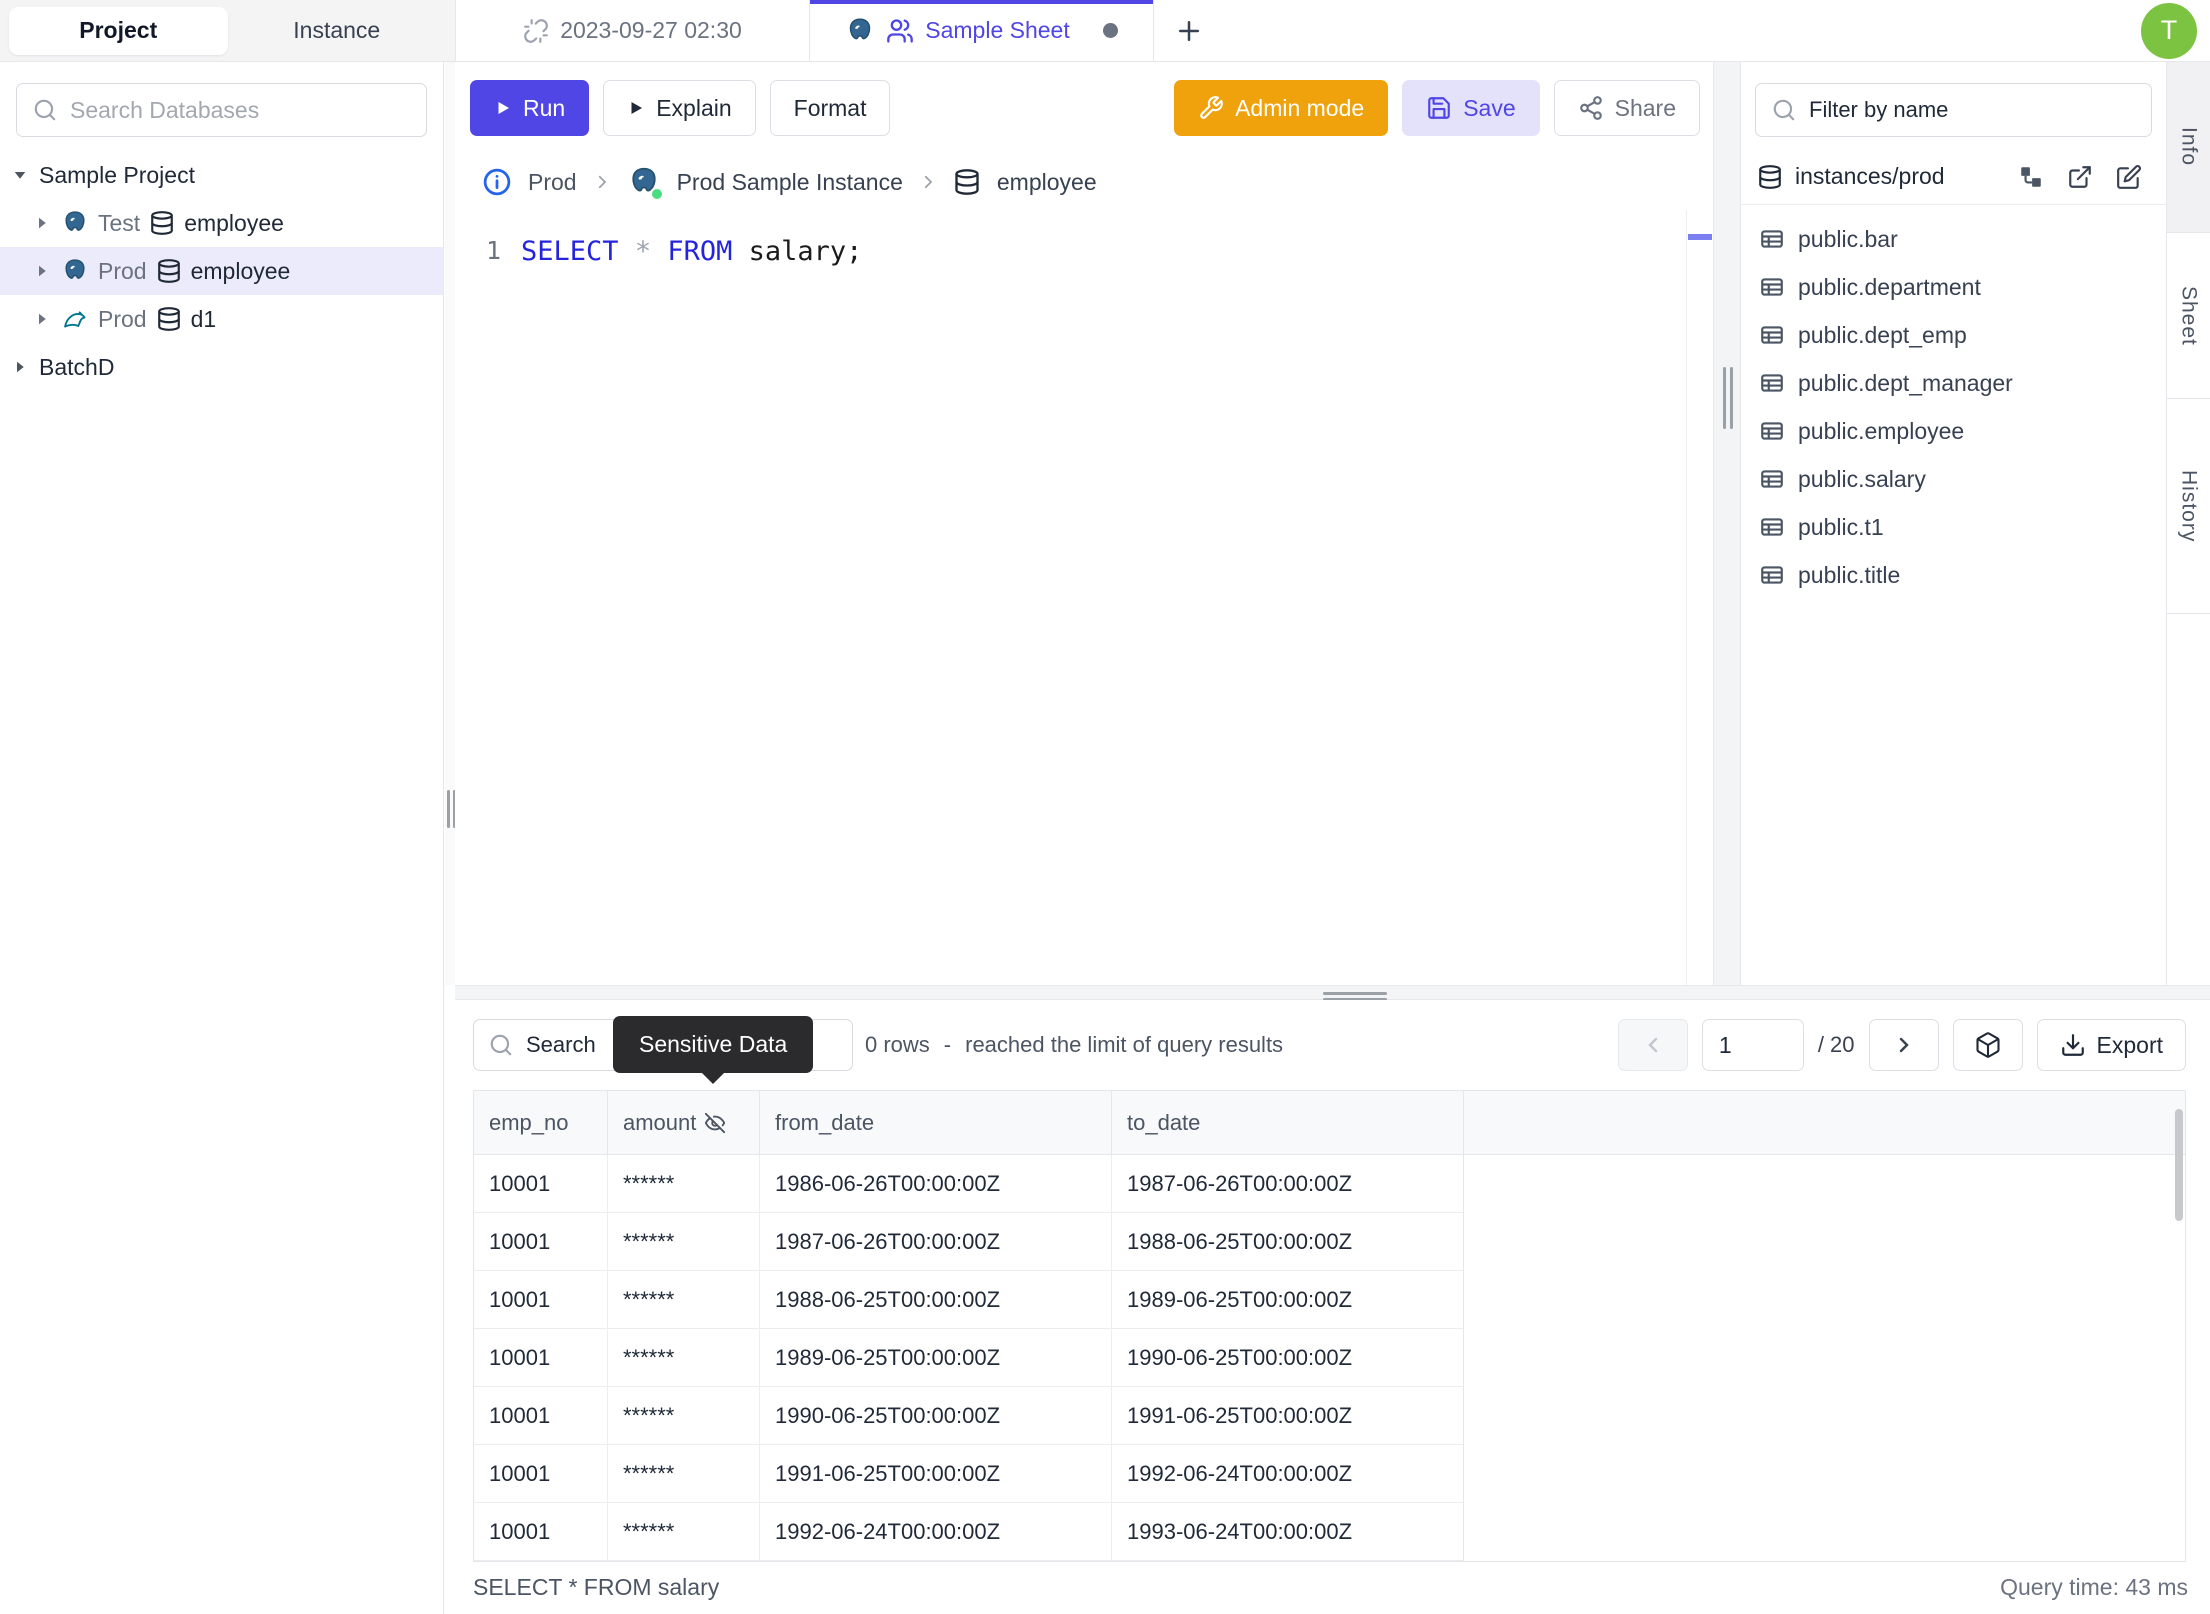  Describe the element at coordinates (1097, 182) in the screenshot. I see `breadcrumb: Prod Prod Sample Instance employee` at that location.